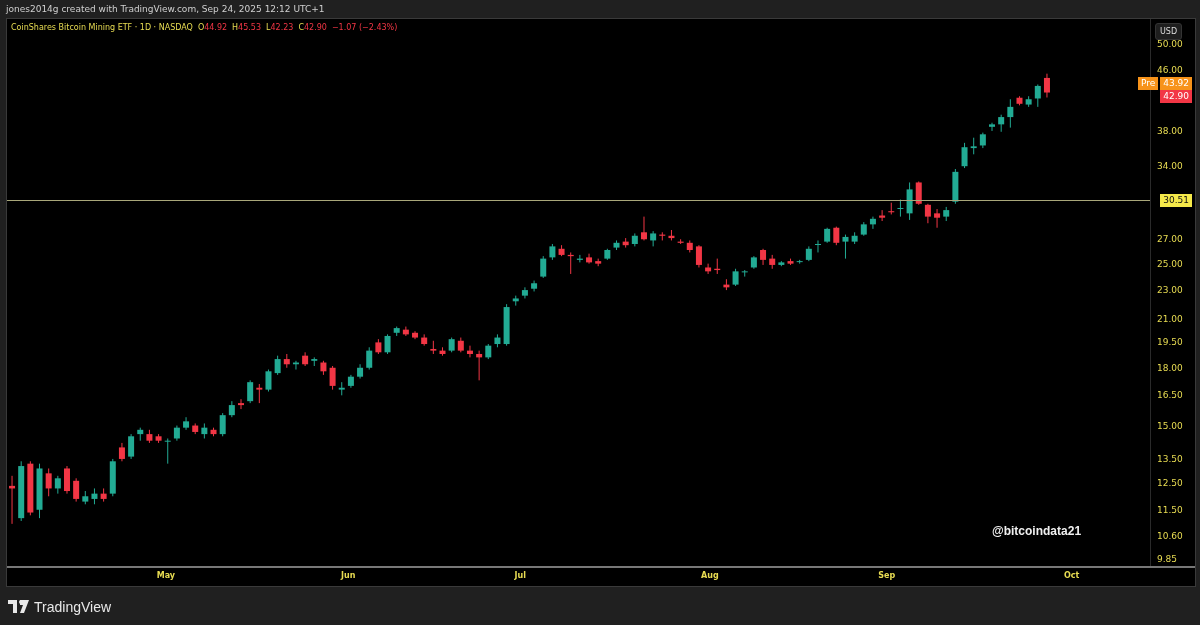  I want to click on price-tick: 18.00, so click(1170, 368).